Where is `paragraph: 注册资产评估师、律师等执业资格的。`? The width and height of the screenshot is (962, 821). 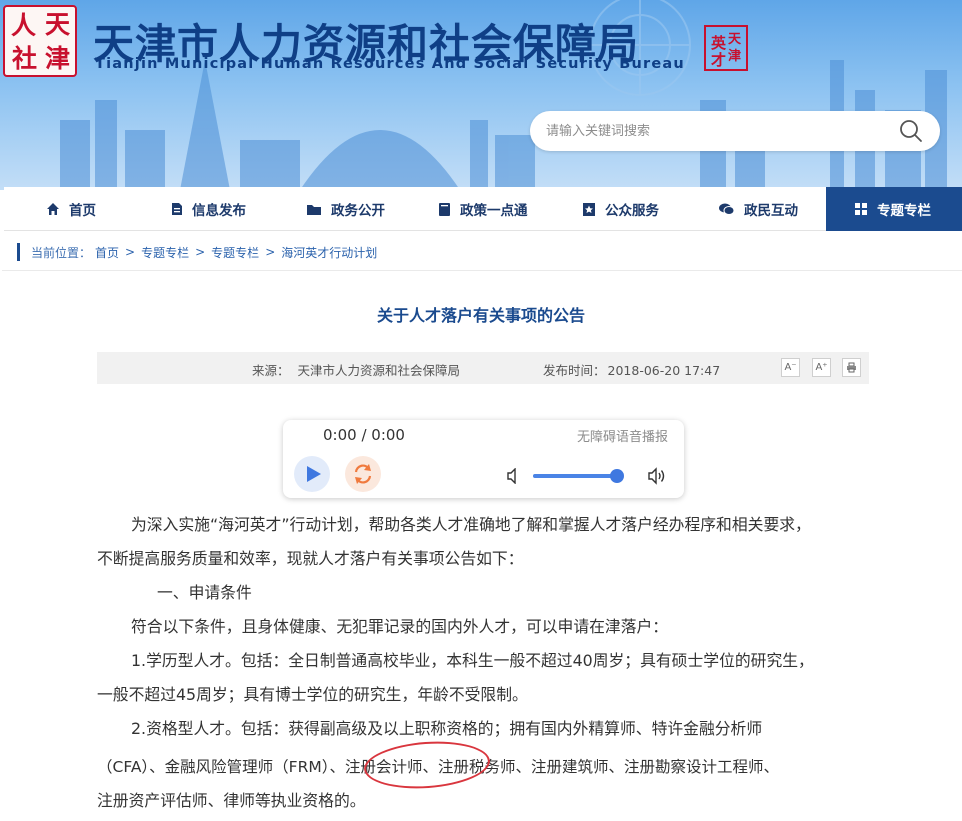 paragraph: 注册资产评估师、律师等执业资格的。 is located at coordinates (231, 800).